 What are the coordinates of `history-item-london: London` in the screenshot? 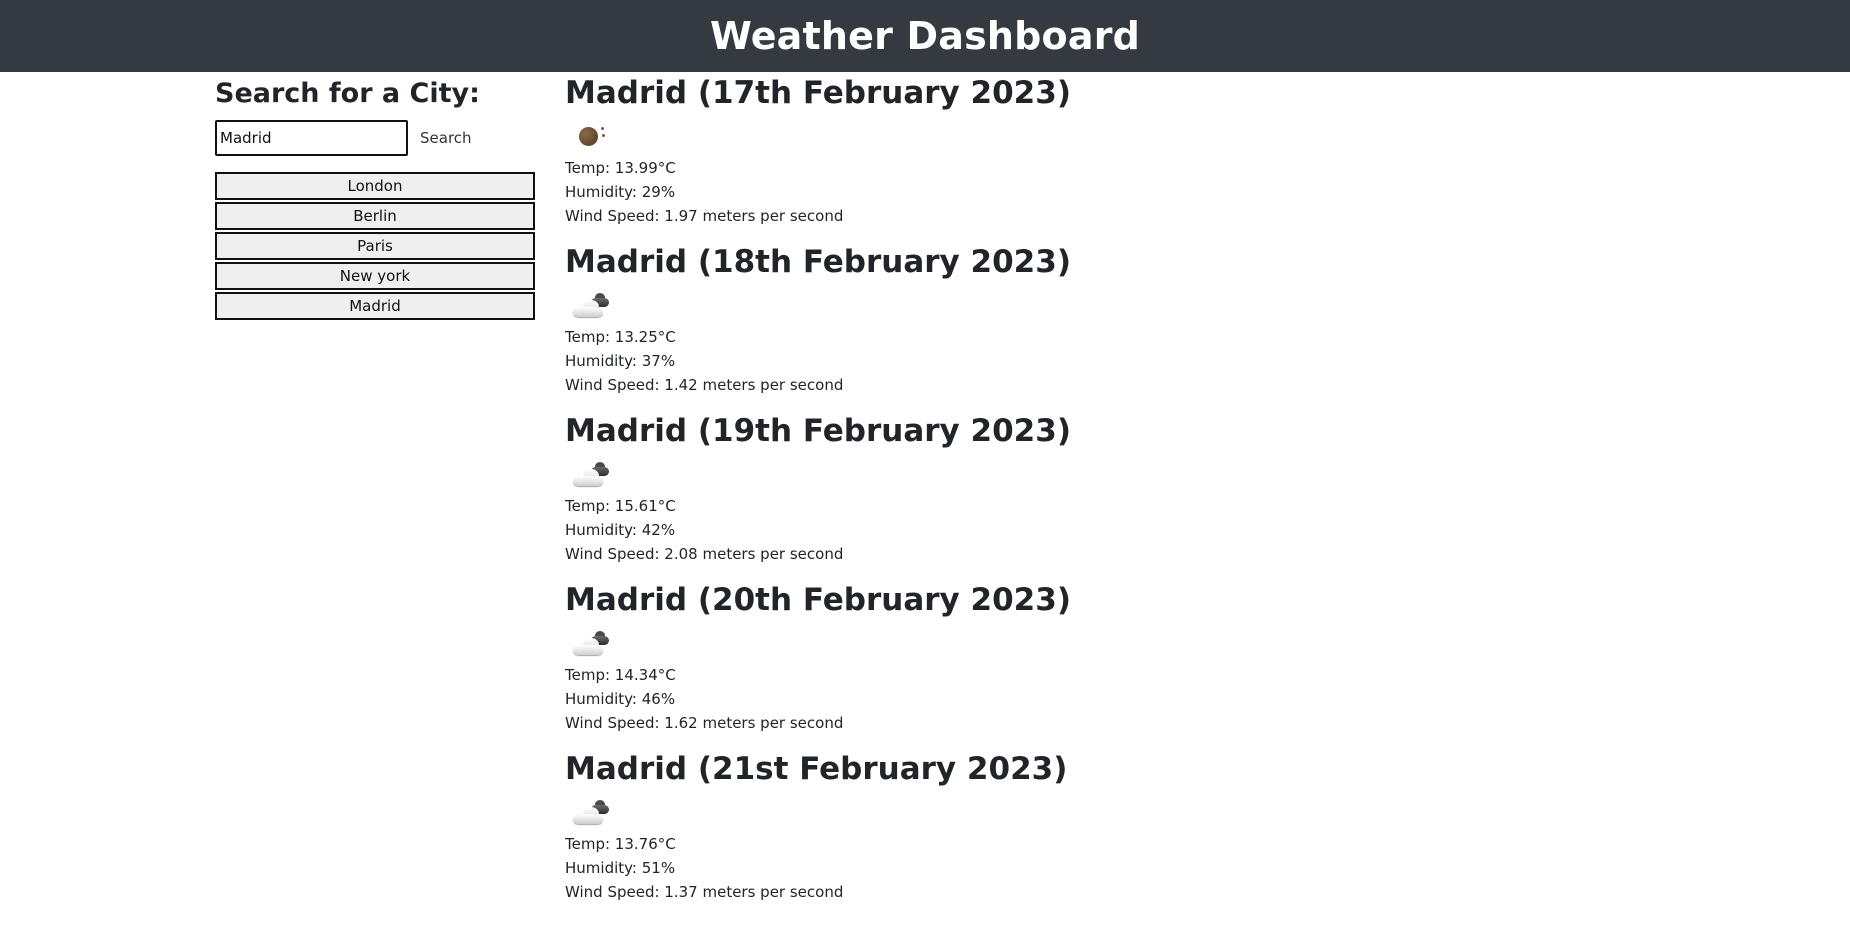 It's located at (375, 186).